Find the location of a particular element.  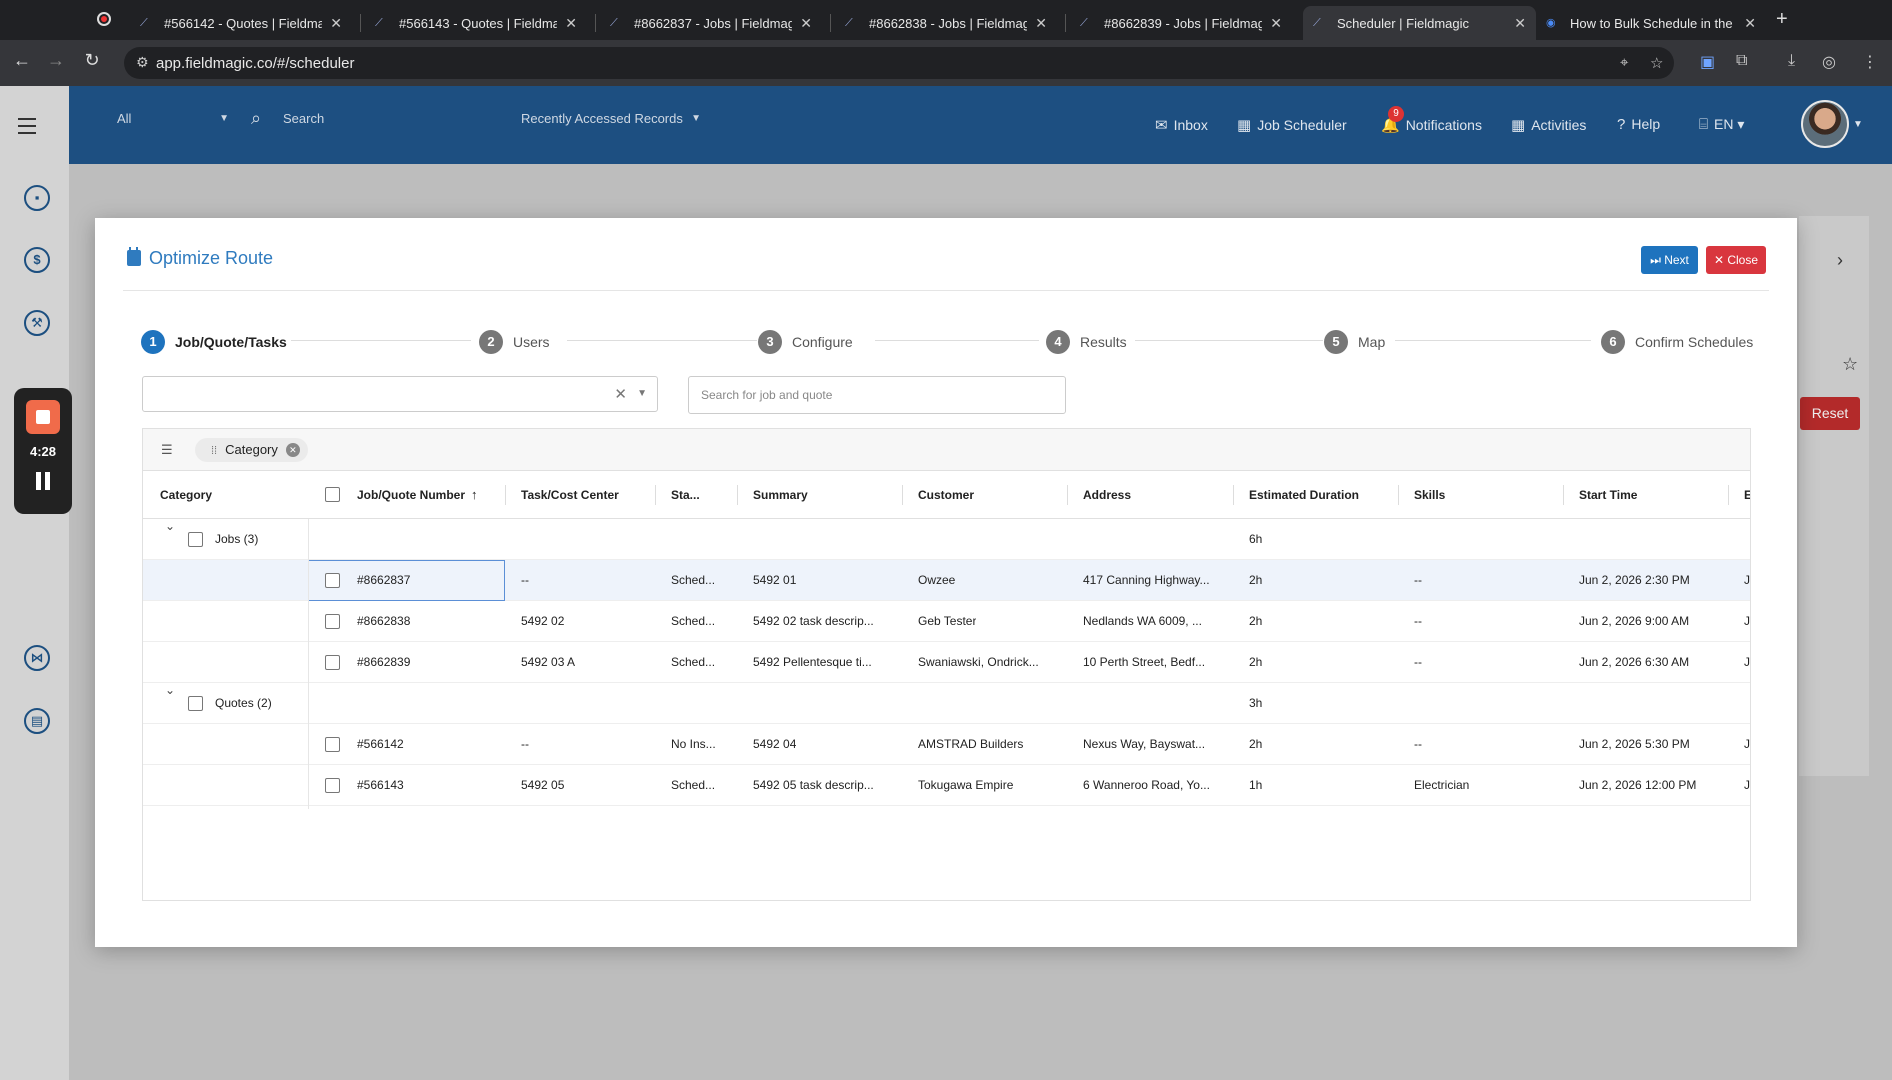

avatar is located at coordinates (1825, 124).